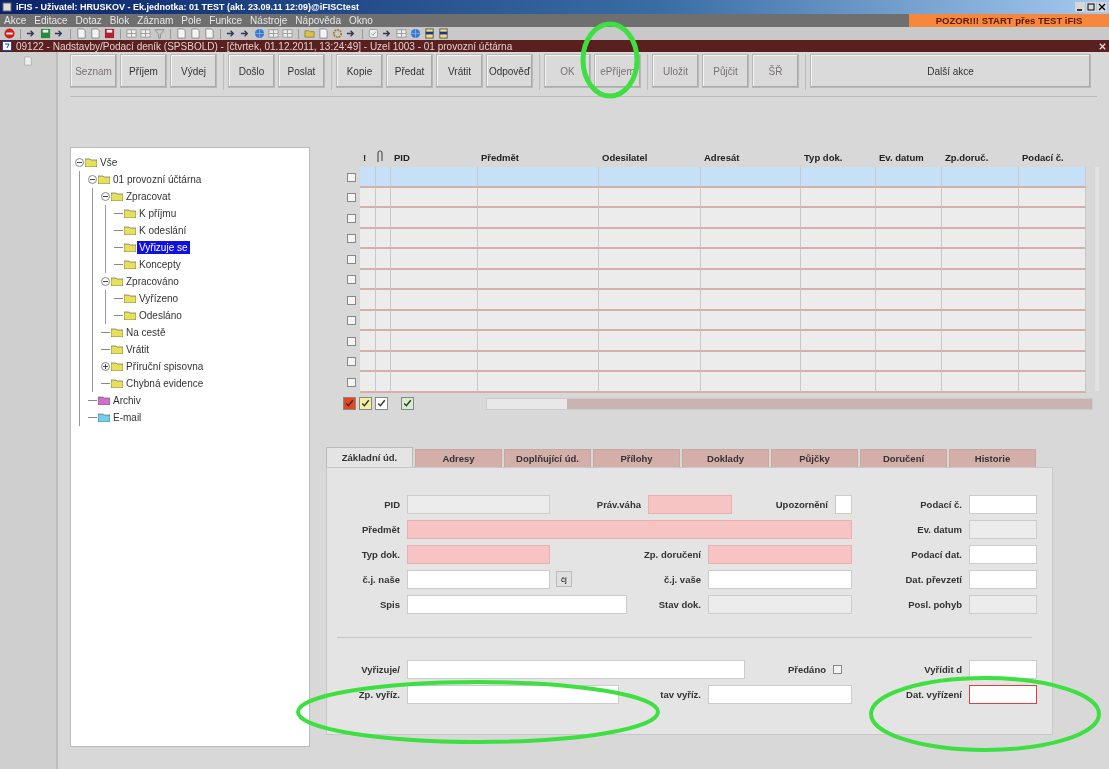 This screenshot has width=1109, height=769. Describe the element at coordinates (148, 196) in the screenshot. I see `tree-item: Zpracovat` at that location.